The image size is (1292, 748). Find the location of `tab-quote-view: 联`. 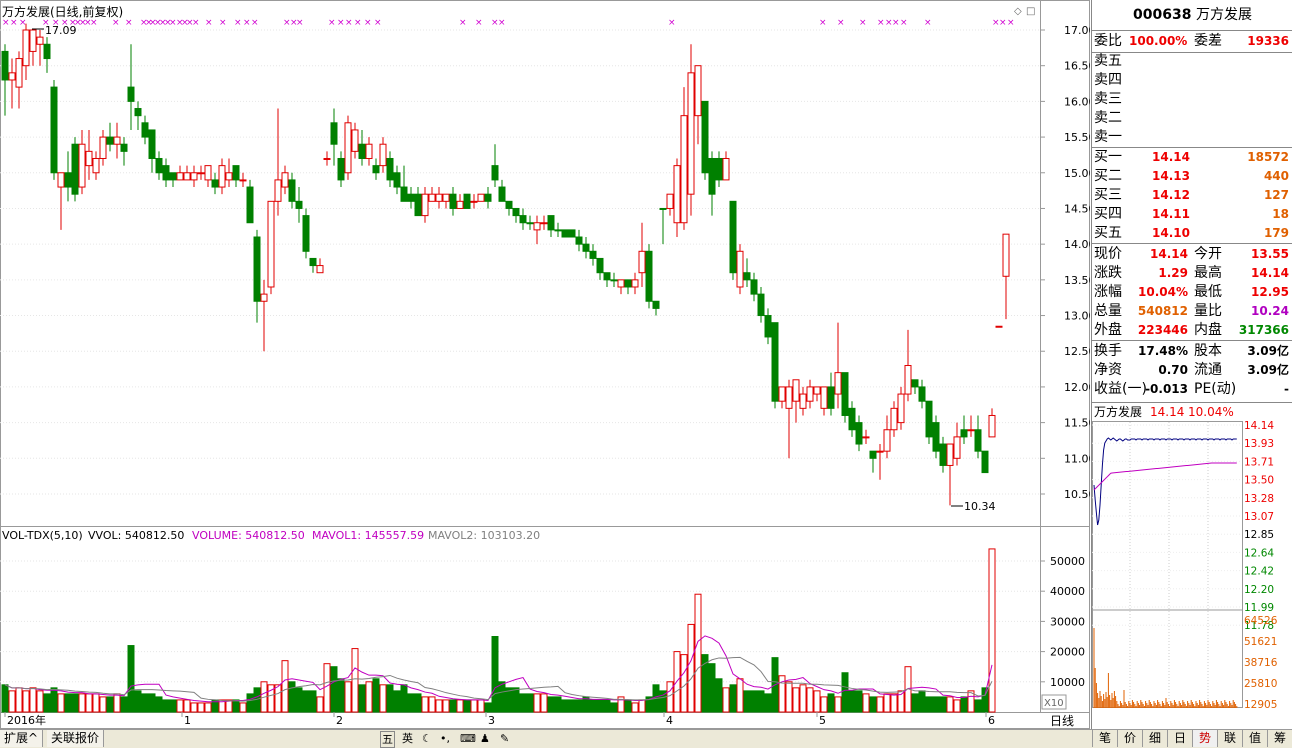

tab-quote-view: 联 is located at coordinates (1229, 738).